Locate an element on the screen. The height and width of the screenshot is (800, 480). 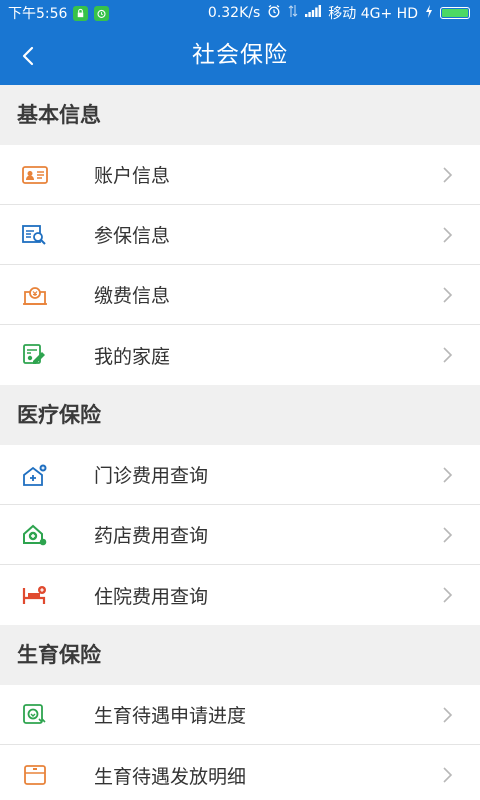
app-notification-icon is located at coordinates (81, 13).